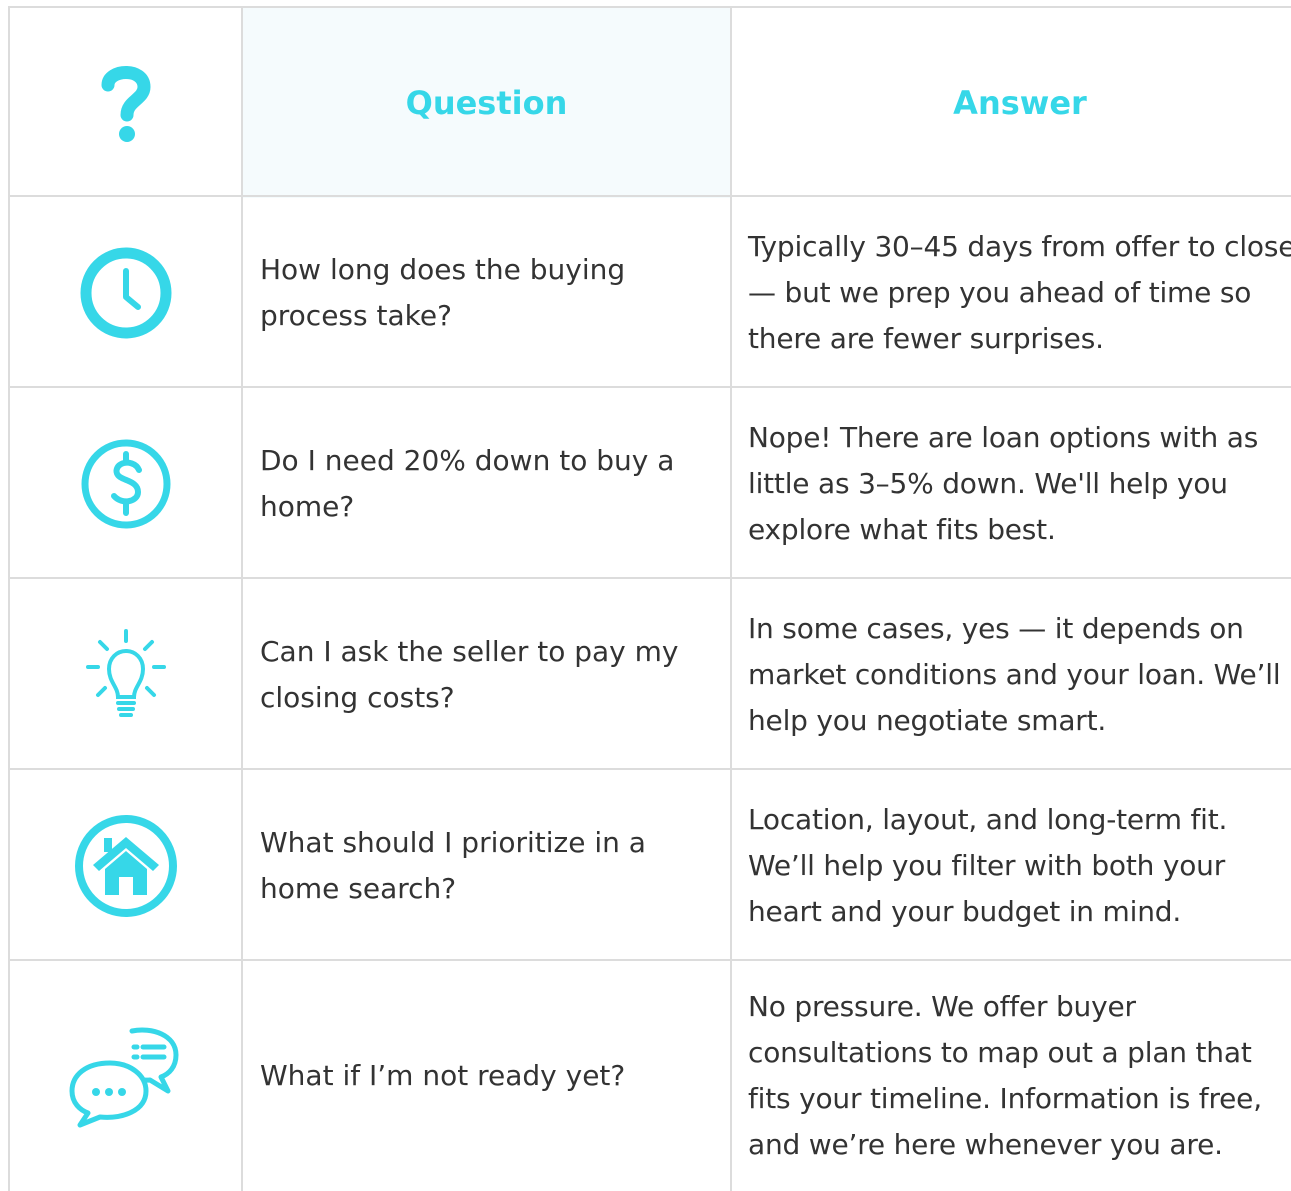 This screenshot has width=1291, height=1191. I want to click on question-cell: How long does the buying process take?, so click(485, 293).